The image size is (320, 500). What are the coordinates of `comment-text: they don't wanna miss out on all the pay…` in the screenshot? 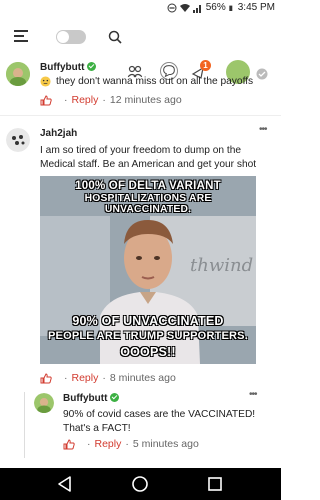 It's located at (155, 81).